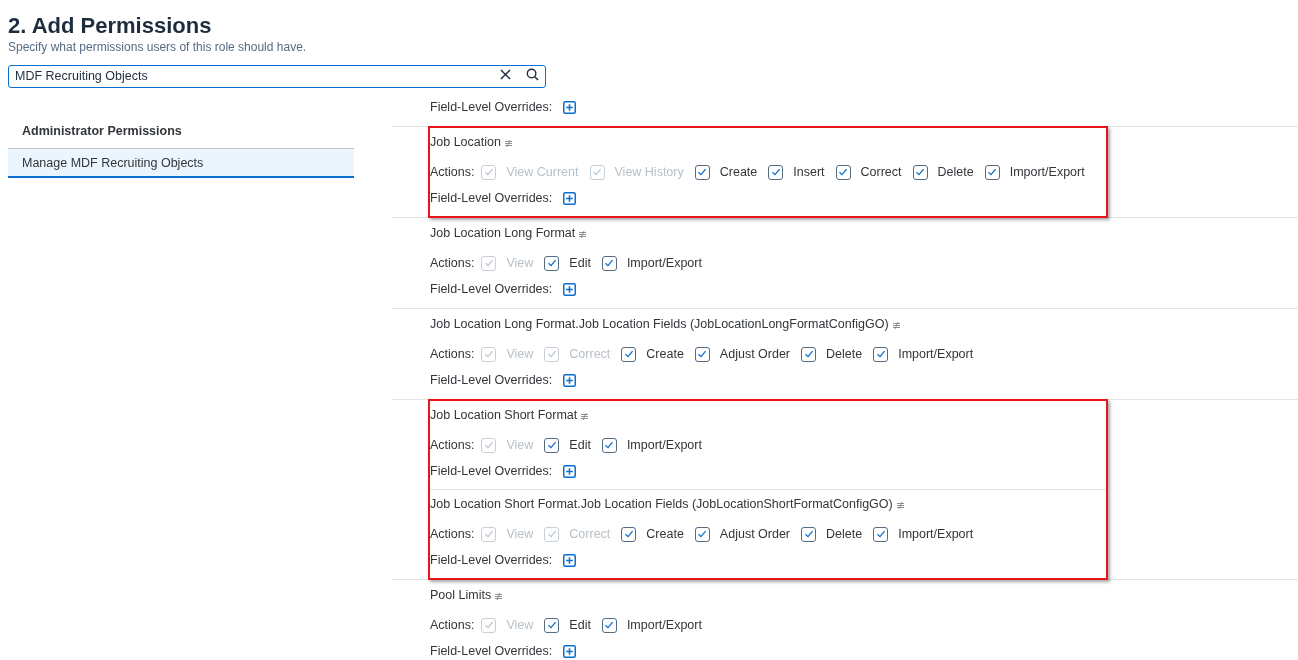 Image resolution: width=1298 pixels, height=660 pixels. What do you see at coordinates (532, 74) in the screenshot?
I see `search-icon` at bounding box center [532, 74].